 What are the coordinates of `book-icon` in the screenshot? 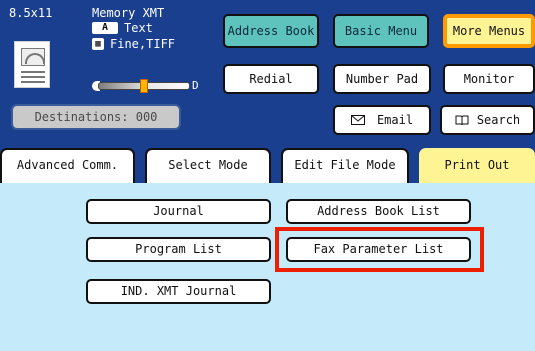 It's located at (462, 121).